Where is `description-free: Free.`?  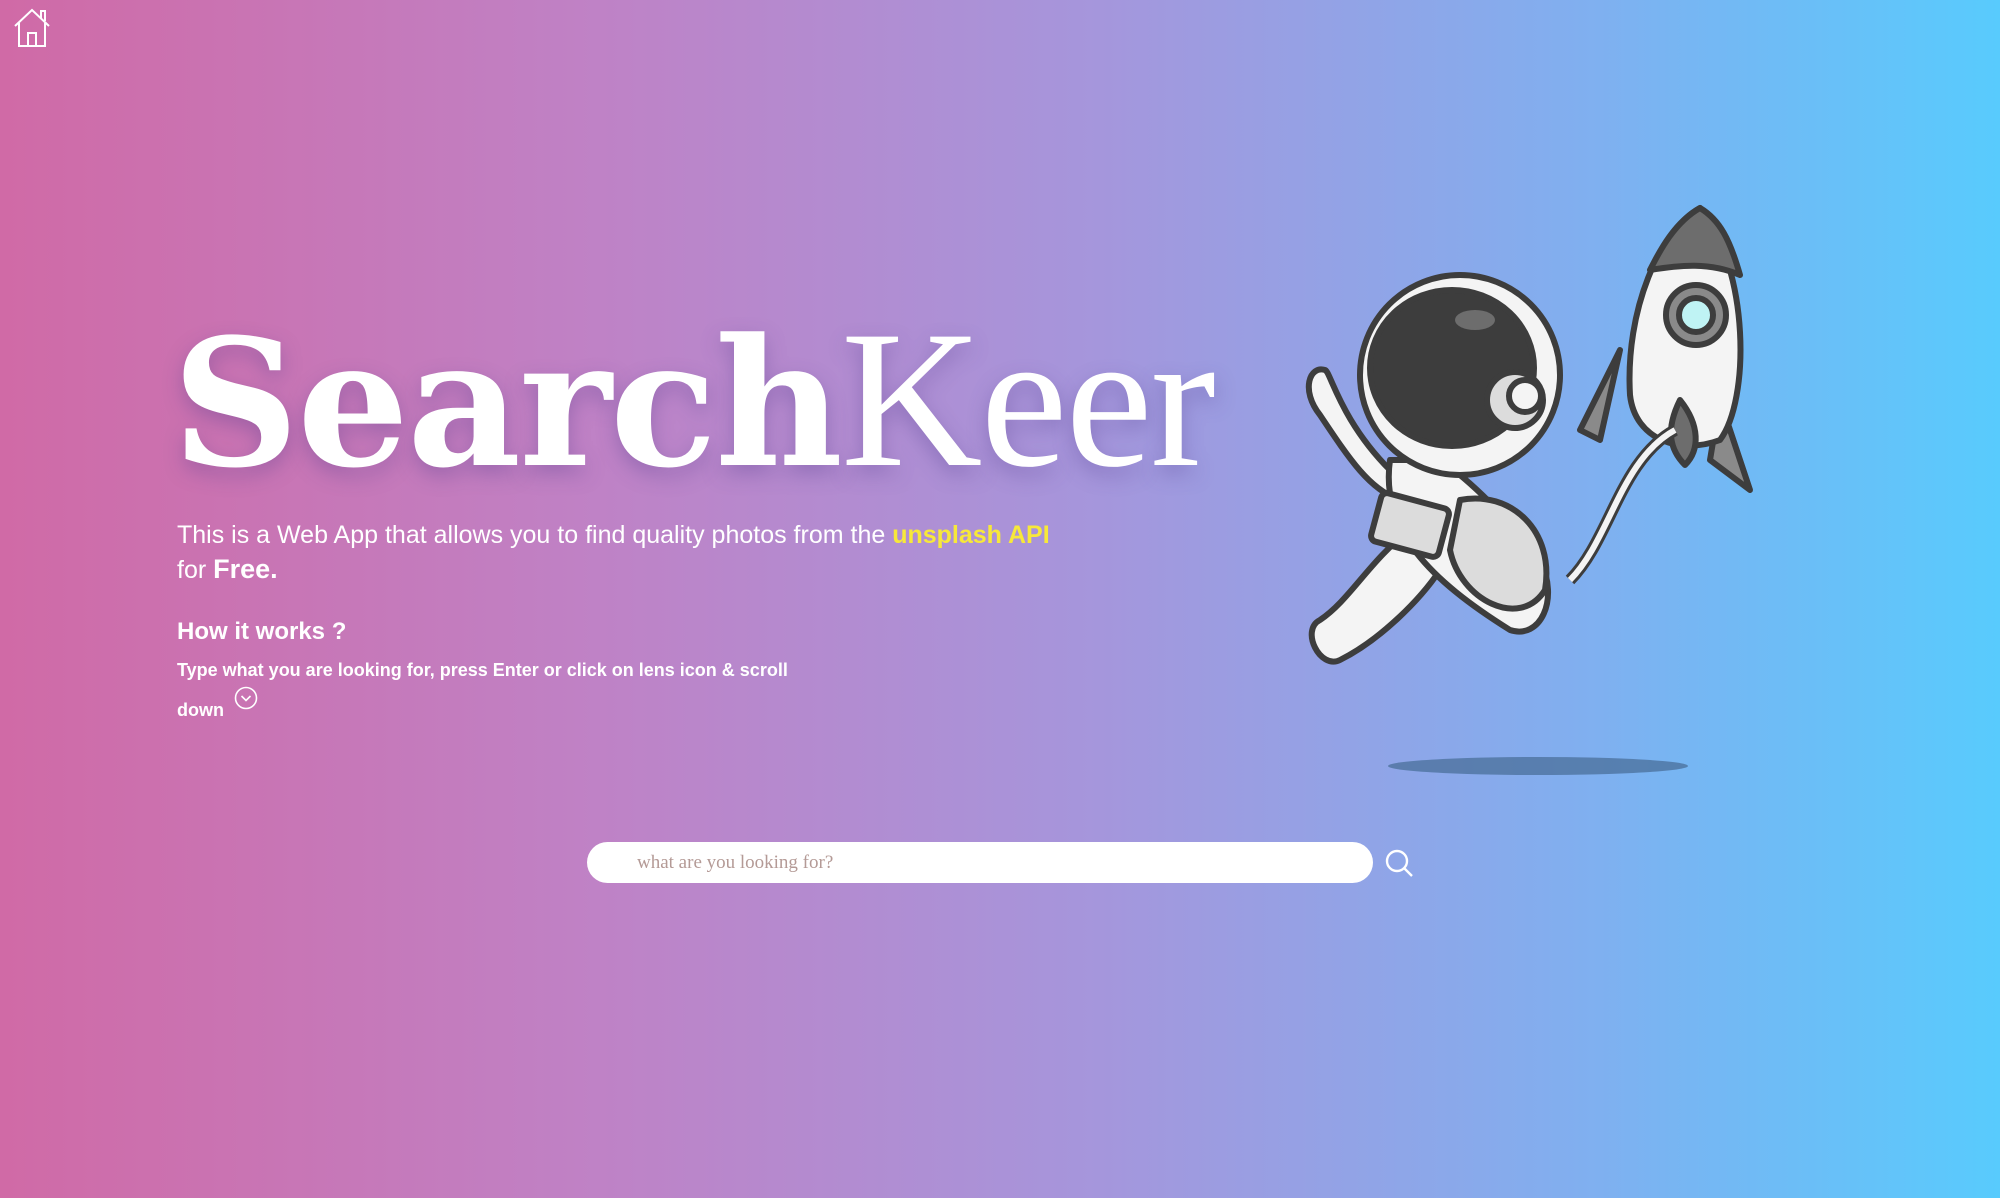 description-free: Free. is located at coordinates (245, 569).